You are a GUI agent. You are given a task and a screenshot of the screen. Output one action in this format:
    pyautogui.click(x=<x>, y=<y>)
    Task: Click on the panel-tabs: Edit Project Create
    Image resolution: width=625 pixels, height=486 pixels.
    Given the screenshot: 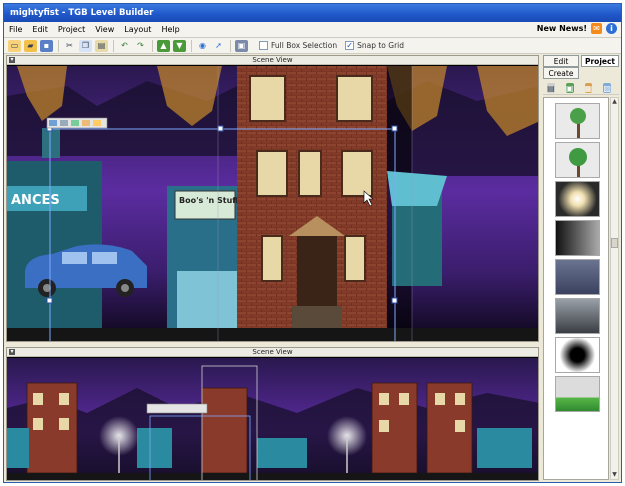 What is the action you would take?
    pyautogui.click(x=581, y=67)
    